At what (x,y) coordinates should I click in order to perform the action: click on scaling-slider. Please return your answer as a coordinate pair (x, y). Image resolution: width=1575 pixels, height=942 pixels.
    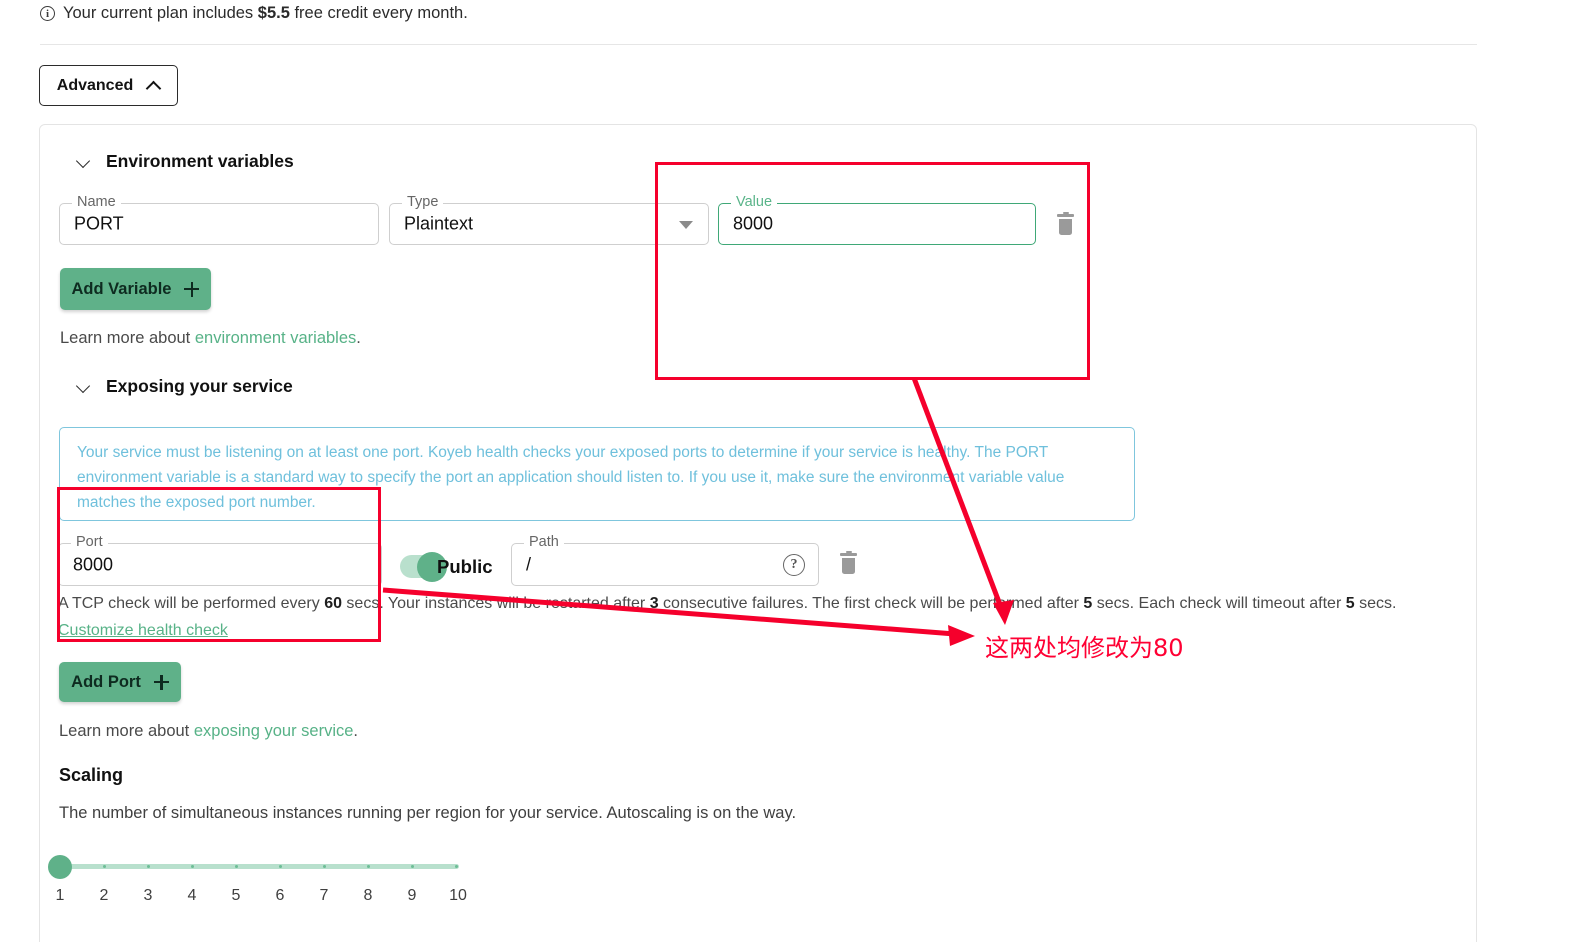
    Looking at the image, I should click on (263, 867).